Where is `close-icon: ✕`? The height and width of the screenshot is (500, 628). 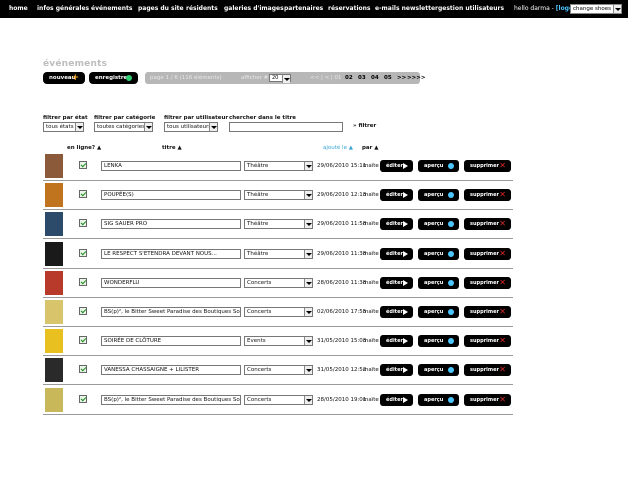
close-icon: ✕ is located at coordinates (502, 311).